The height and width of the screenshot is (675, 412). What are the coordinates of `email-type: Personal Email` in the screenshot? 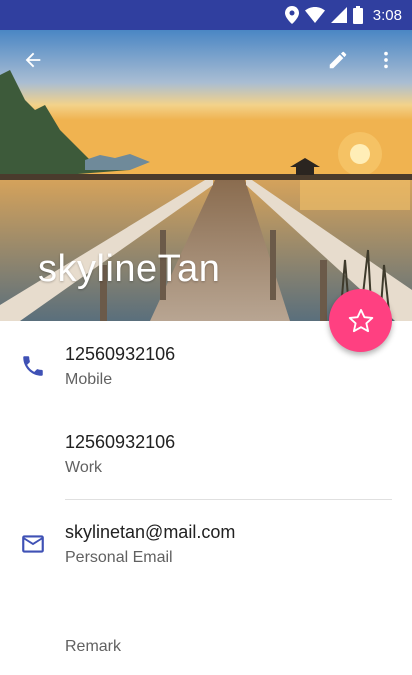 It's located at (119, 557).